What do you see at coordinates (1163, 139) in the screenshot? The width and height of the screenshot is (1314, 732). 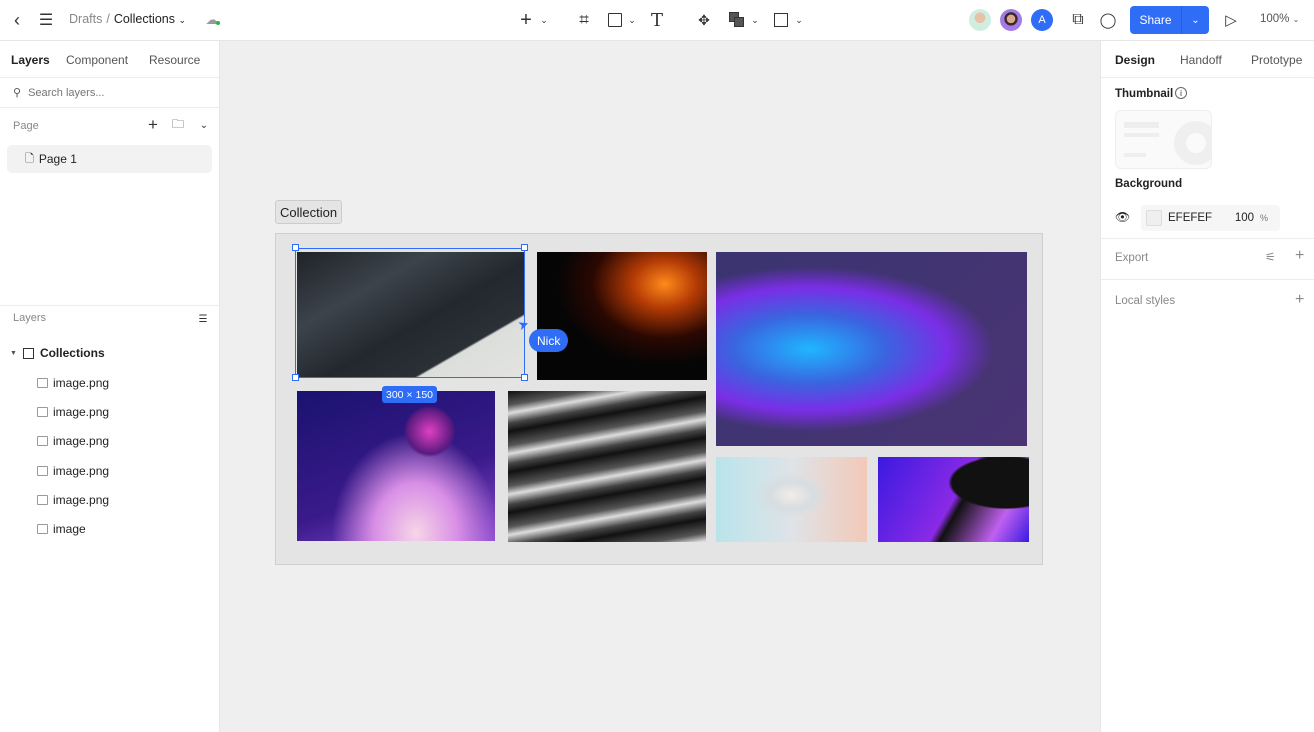 I see `thumbnail-placeholder` at bounding box center [1163, 139].